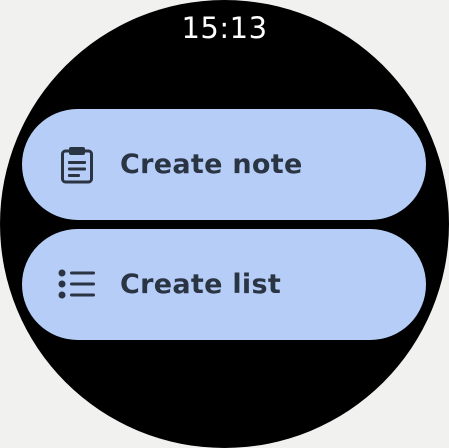 Image resolution: width=449 pixels, height=448 pixels. Describe the element at coordinates (77, 285) in the screenshot. I see `bulleted-list-icon` at that location.